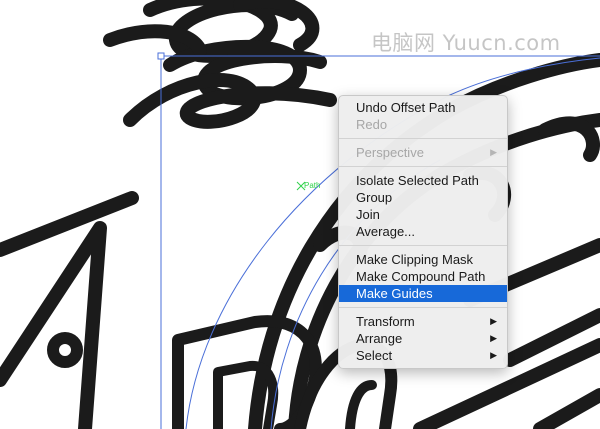 The width and height of the screenshot is (600, 429). Describe the element at coordinates (312, 185) in the screenshot. I see `anchor-path-label: Path` at that location.